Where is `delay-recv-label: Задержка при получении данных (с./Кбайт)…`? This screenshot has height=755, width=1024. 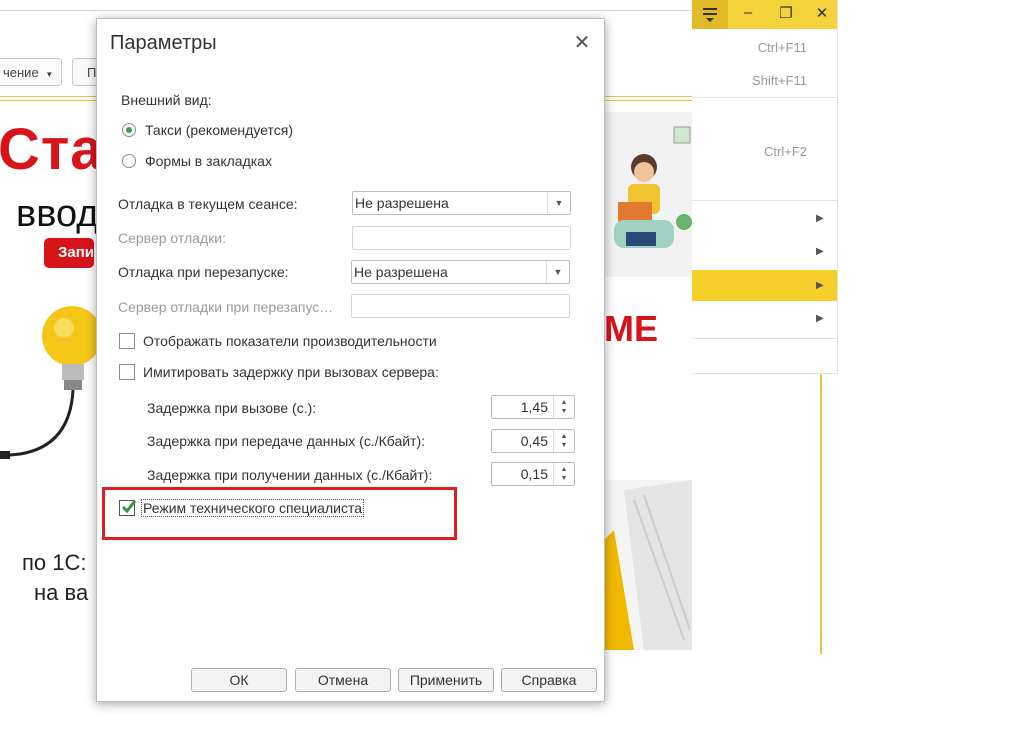 delay-recv-label: Задержка при получении данных (с./Кбайт)… is located at coordinates (290, 475).